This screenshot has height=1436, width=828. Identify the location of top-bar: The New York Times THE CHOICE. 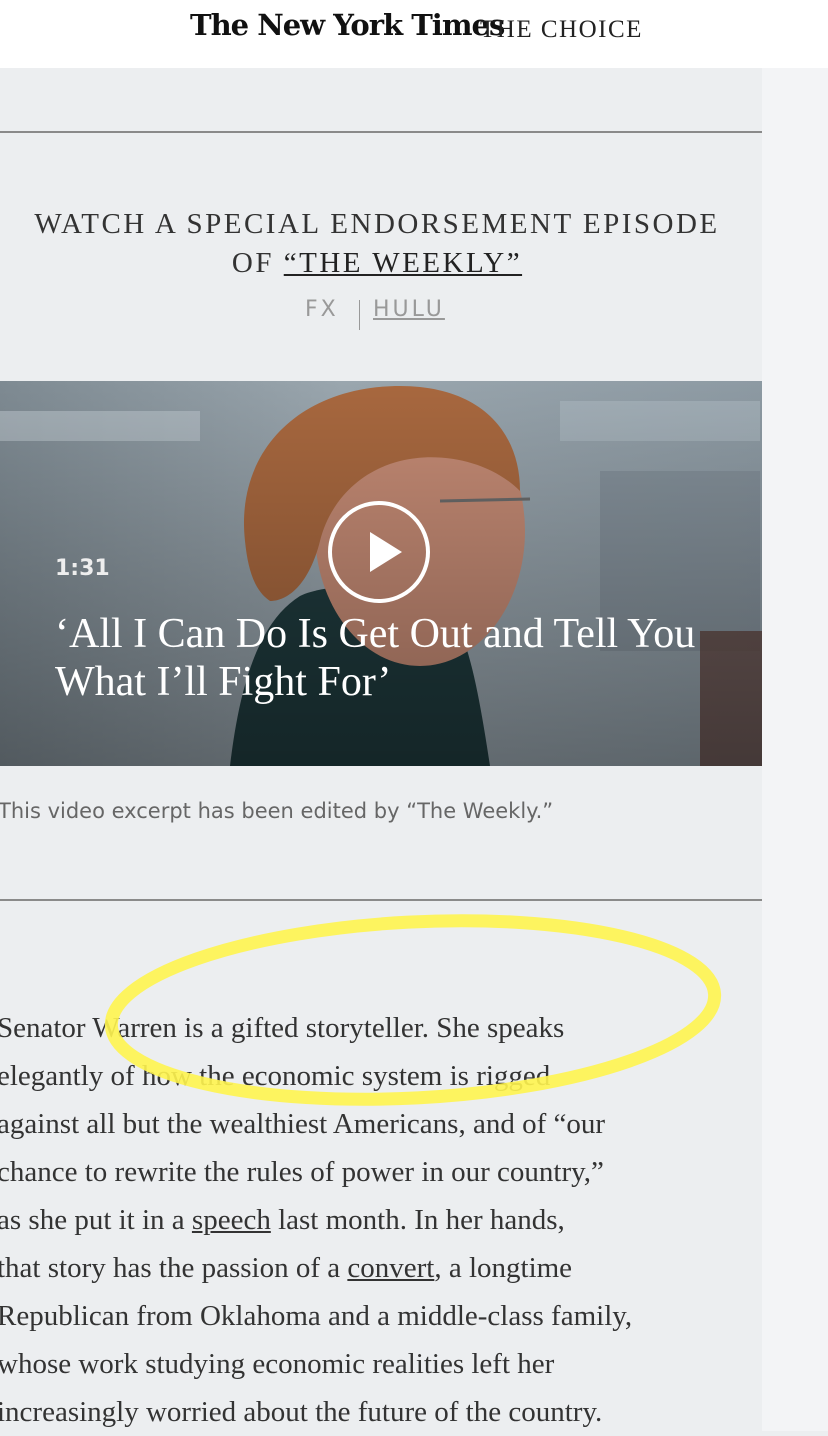
(414, 34).